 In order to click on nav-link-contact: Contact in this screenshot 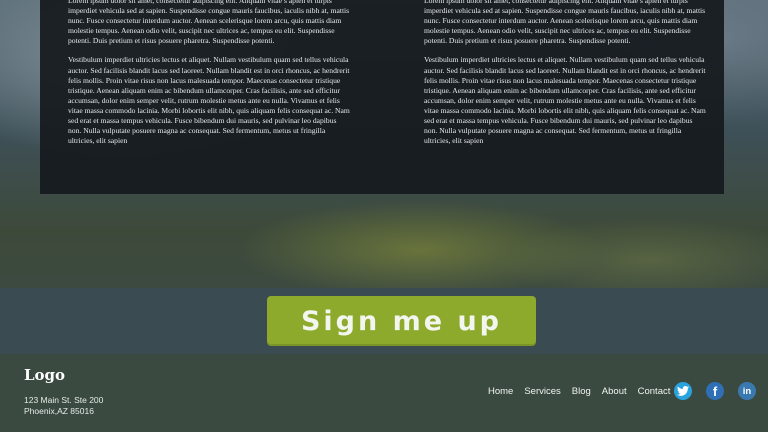, I will do `click(654, 391)`.